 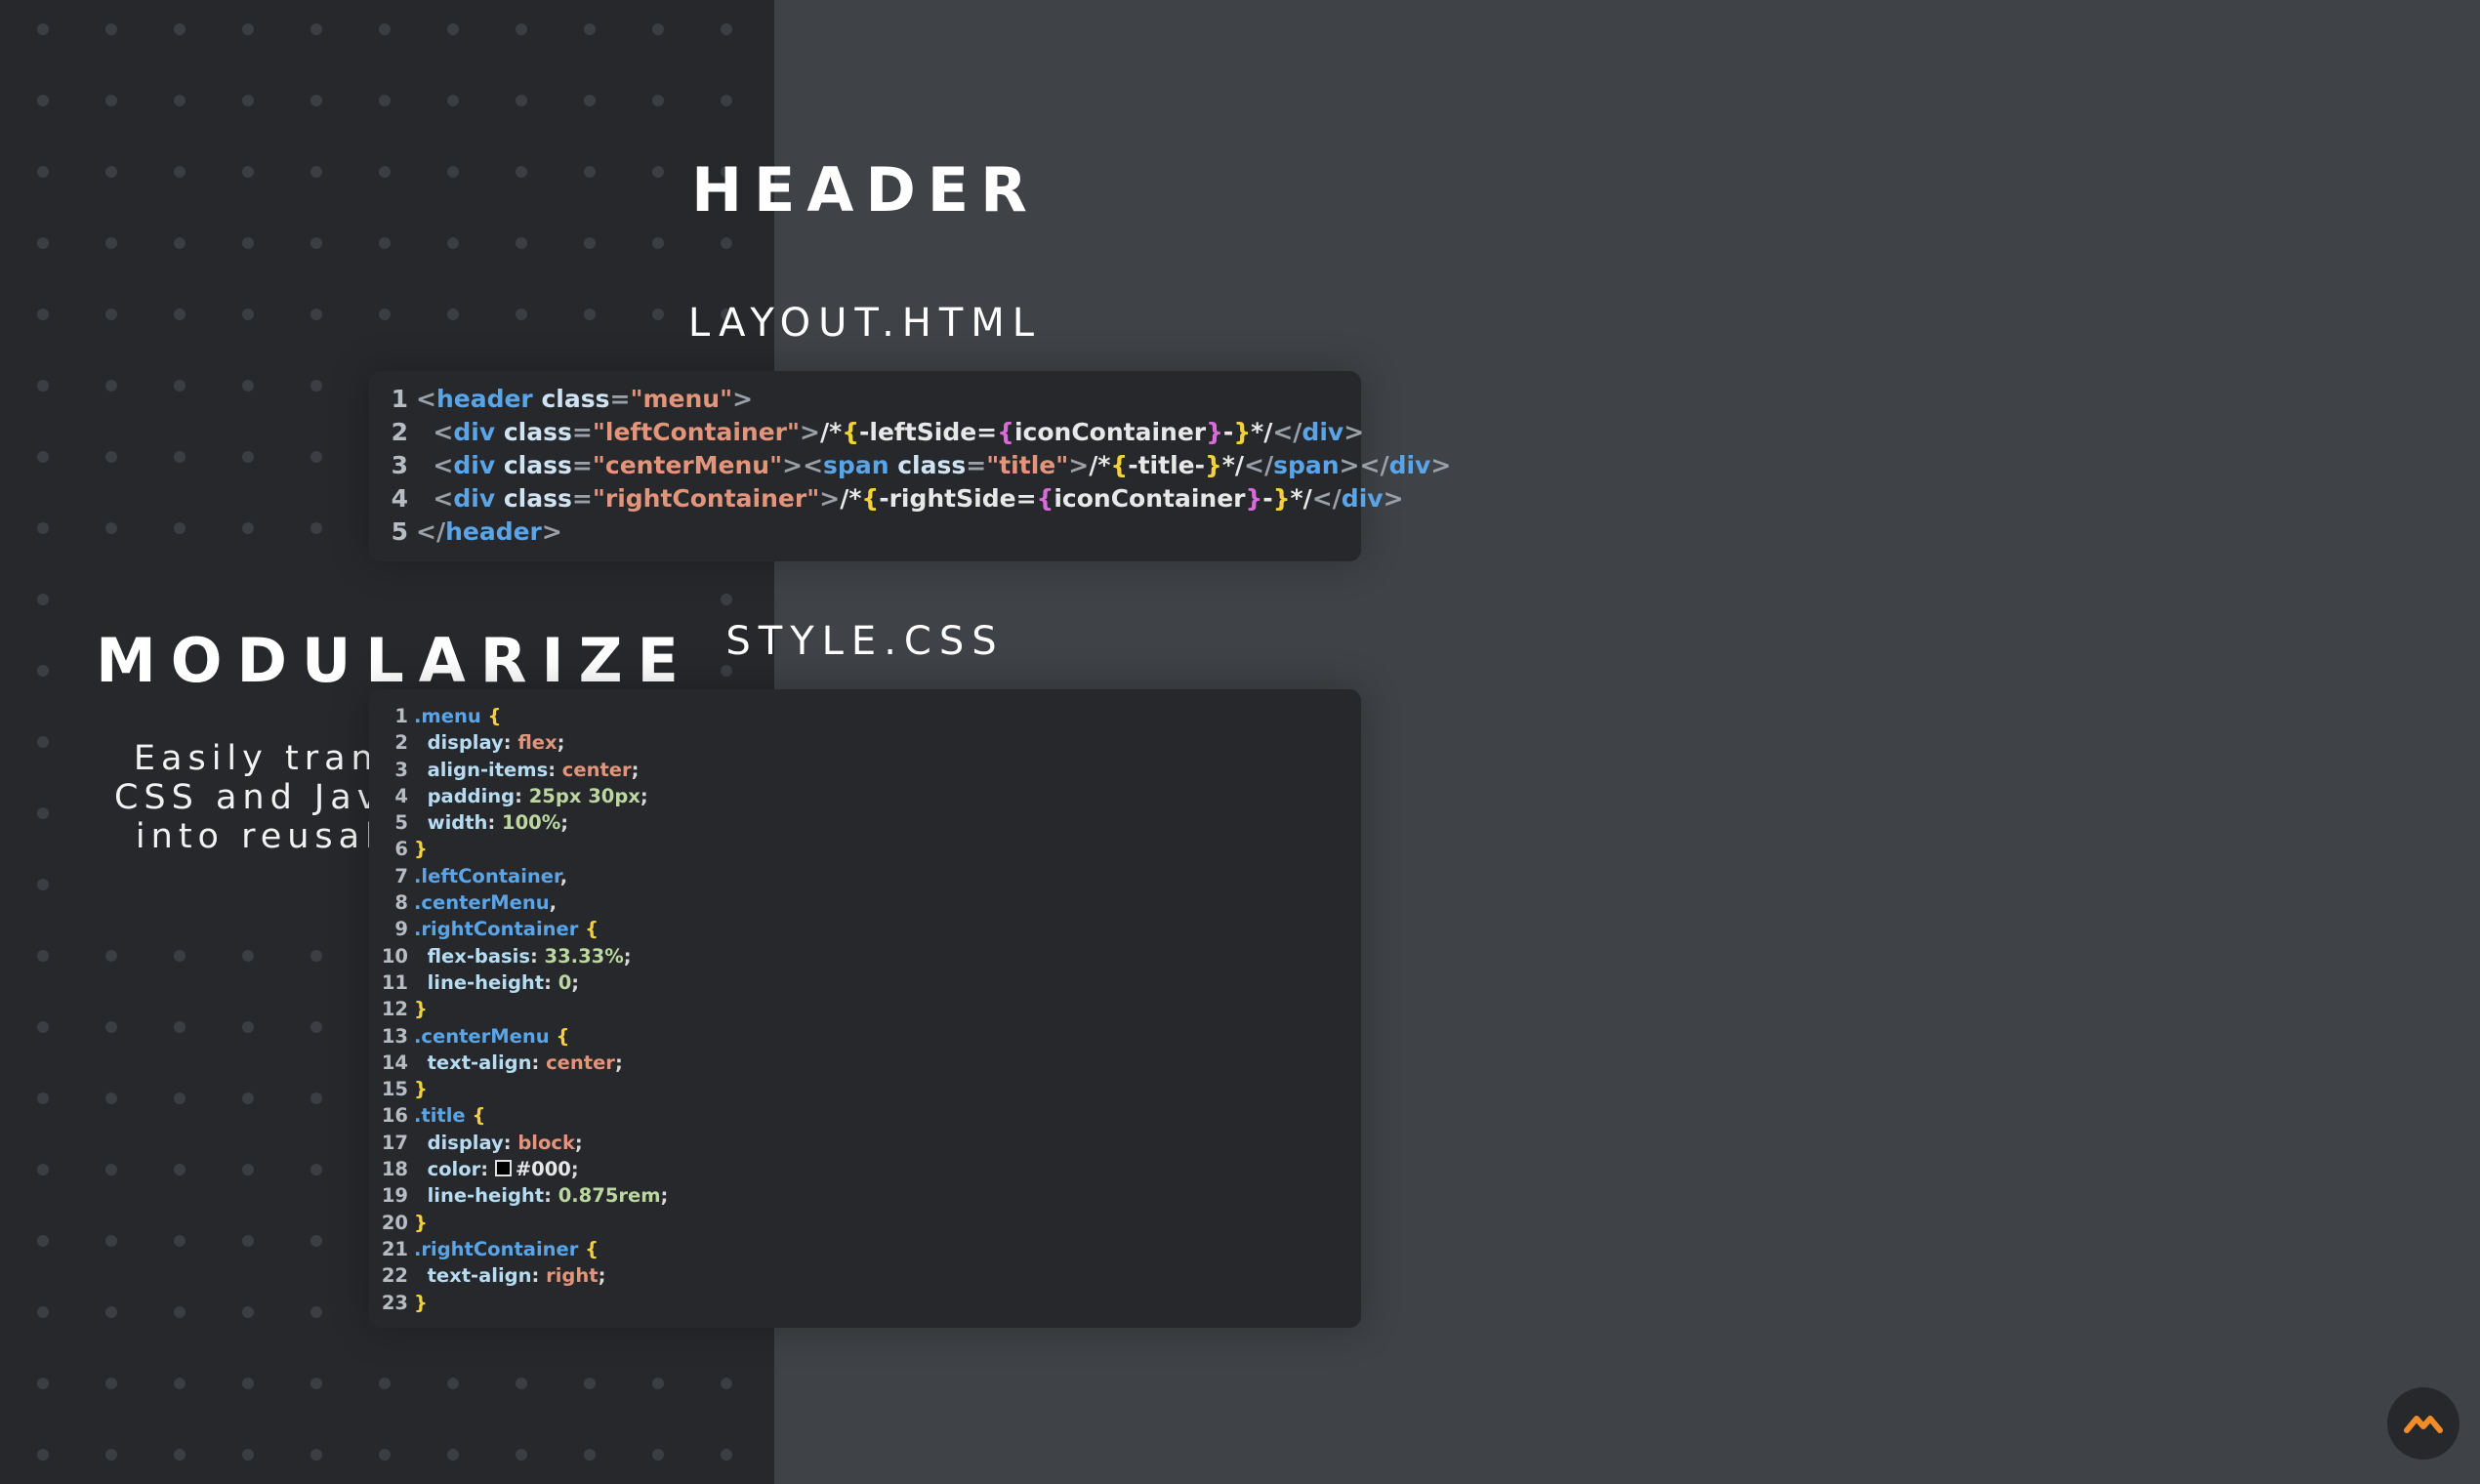 What do you see at coordinates (474, 499) in the screenshot?
I see `code-token: div` at bounding box center [474, 499].